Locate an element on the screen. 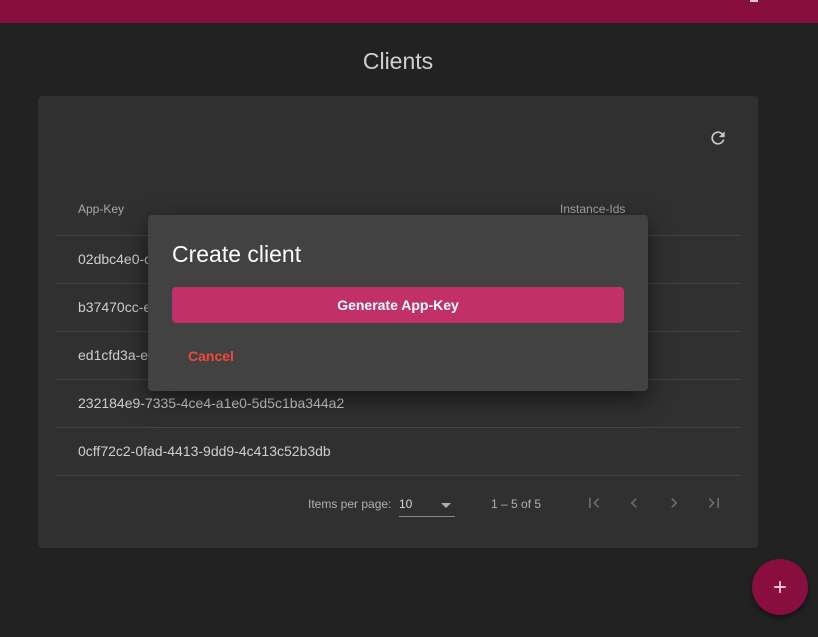 Image resolution: width=818 pixels, height=637 pixels. generate-app-key-button: Generate App-Key is located at coordinates (398, 305).